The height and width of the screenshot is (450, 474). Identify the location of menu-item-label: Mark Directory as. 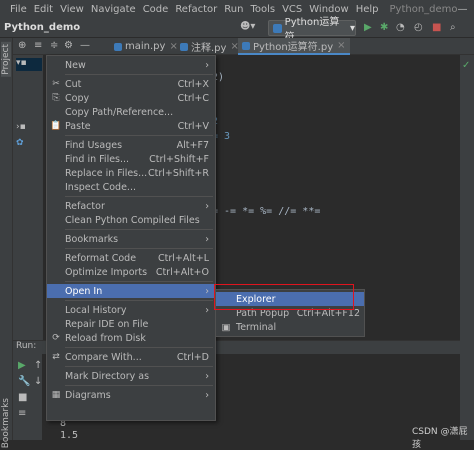
(107, 376).